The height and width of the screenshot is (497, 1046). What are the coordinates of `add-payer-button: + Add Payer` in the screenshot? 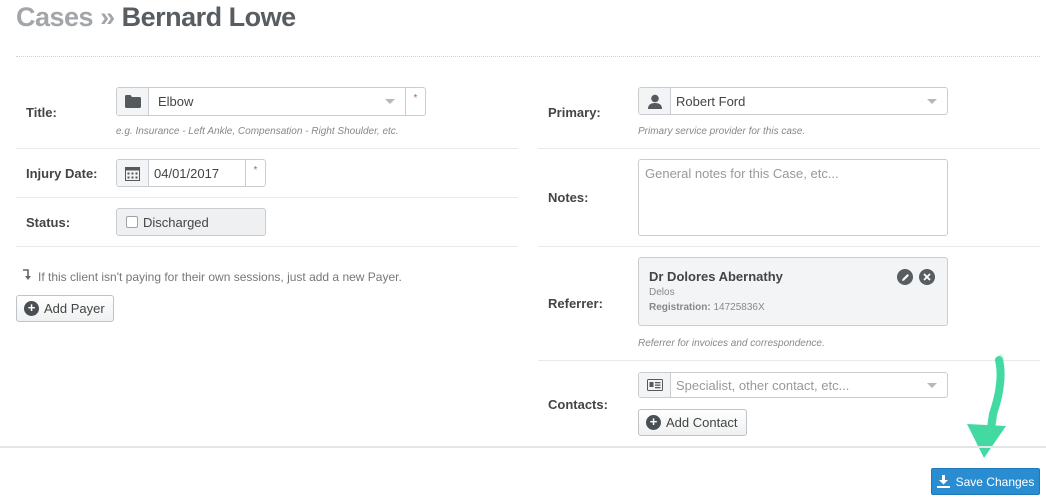 It's located at (65, 308).